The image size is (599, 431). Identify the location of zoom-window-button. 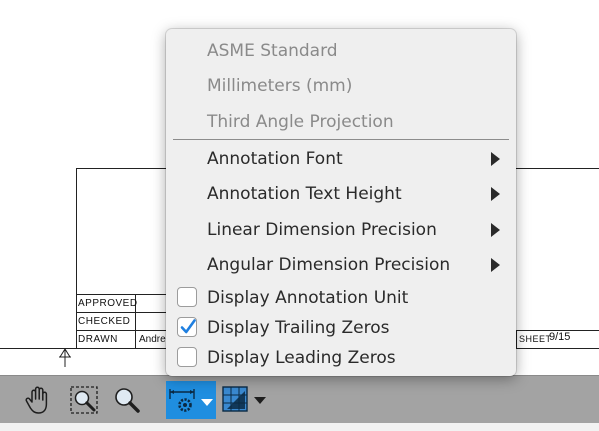
(84, 400).